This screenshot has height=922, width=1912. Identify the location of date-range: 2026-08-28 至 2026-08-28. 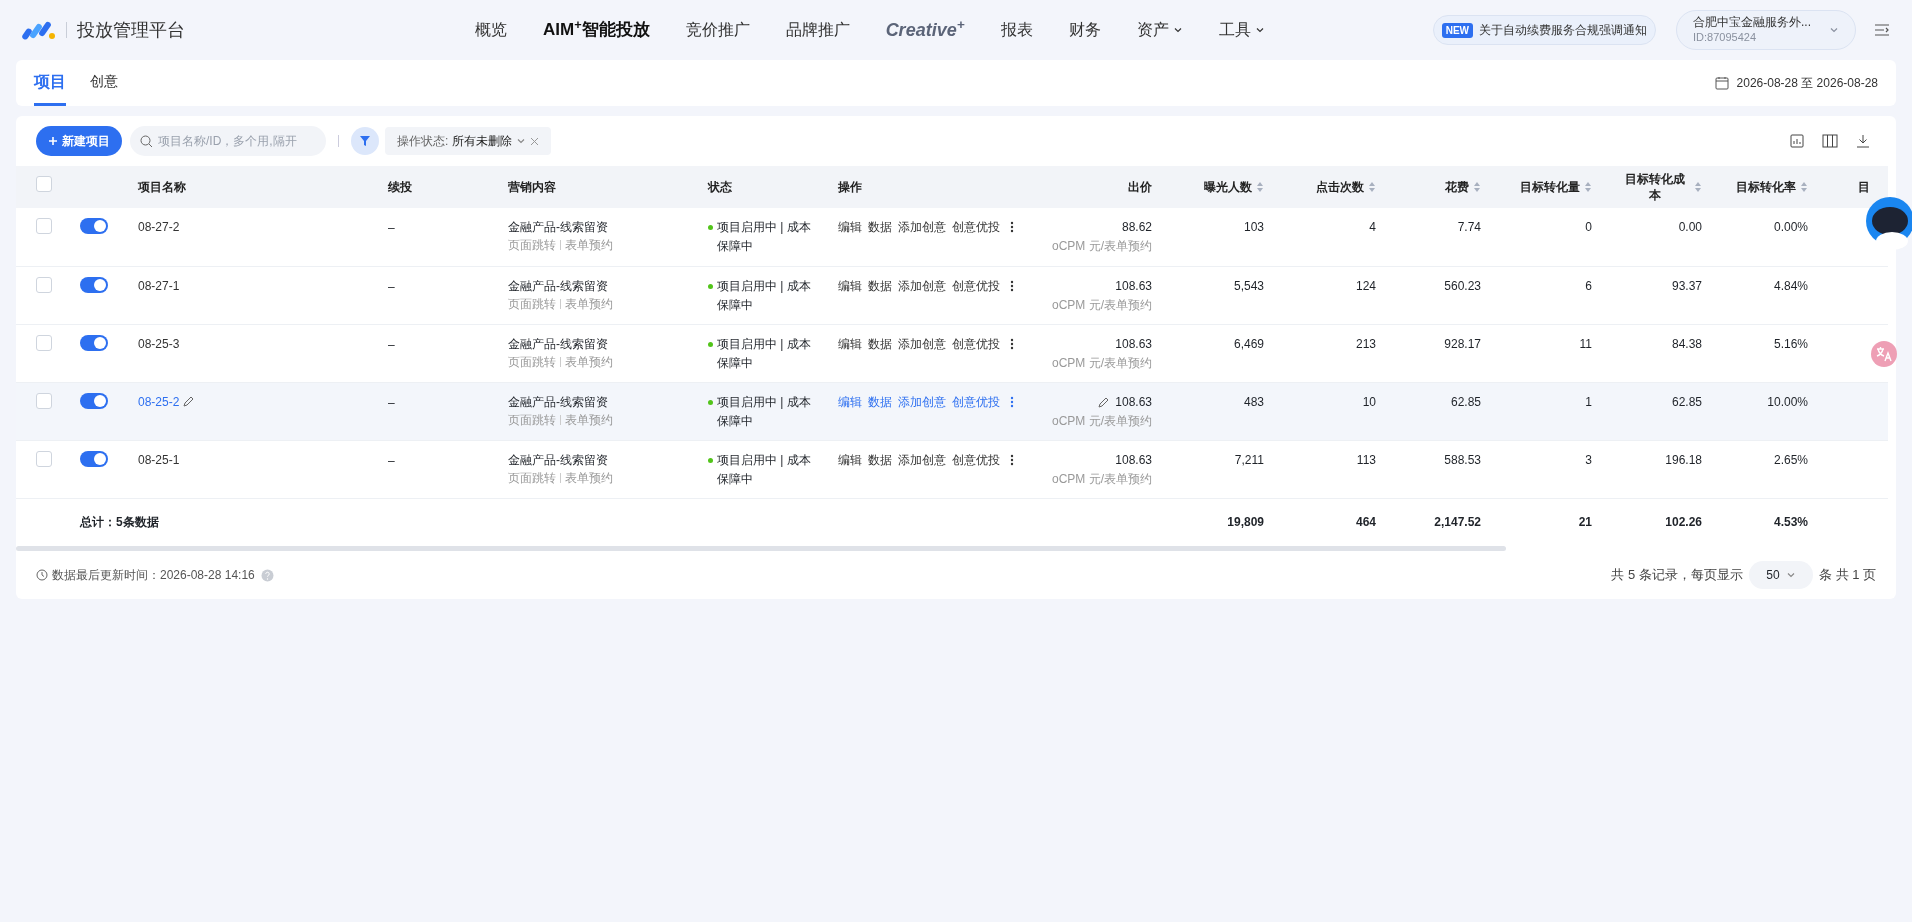
(1807, 83).